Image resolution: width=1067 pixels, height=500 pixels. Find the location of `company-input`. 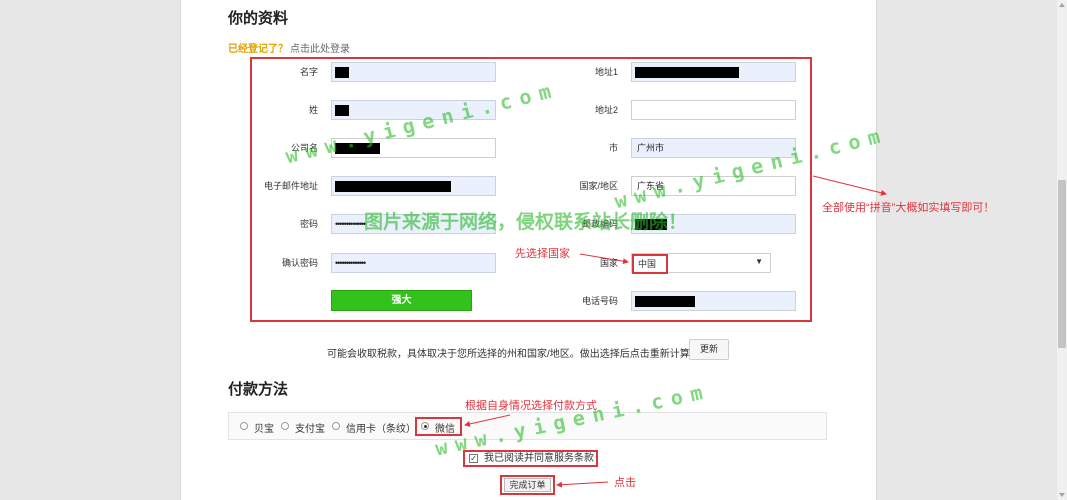

company-input is located at coordinates (413, 148).